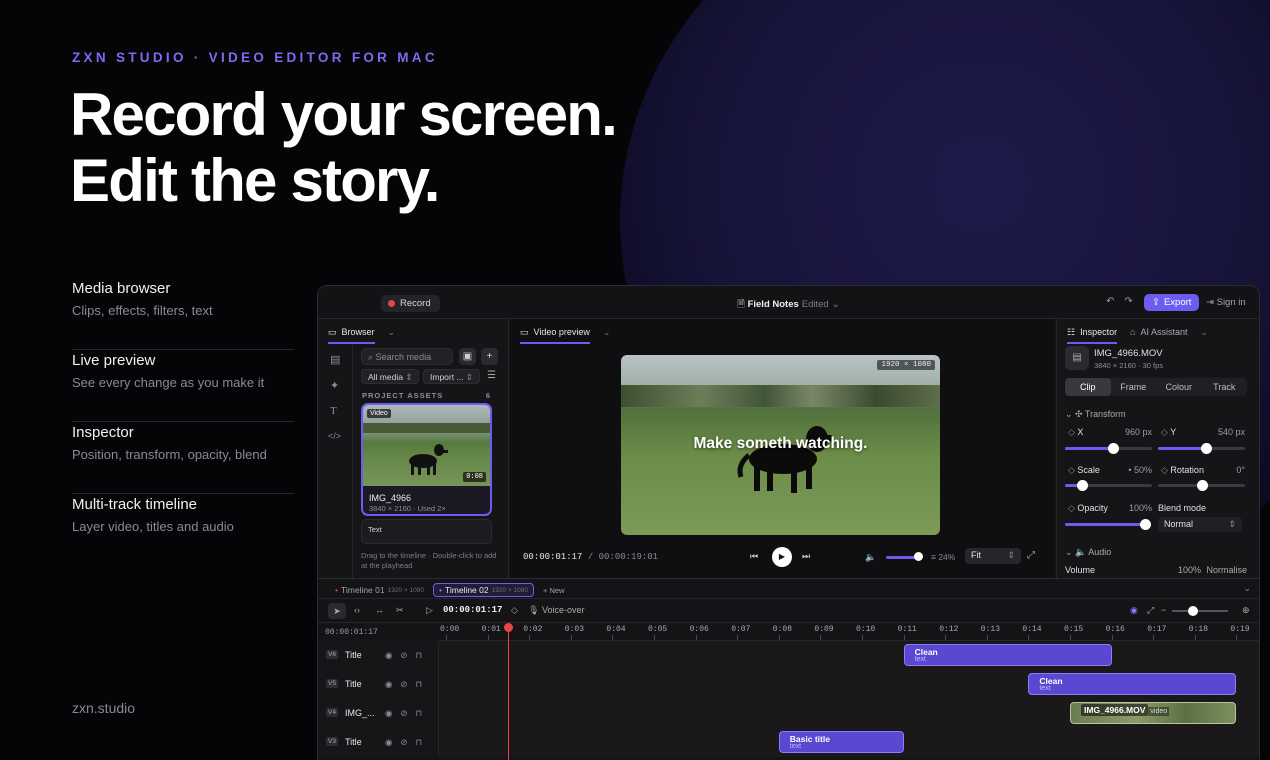 Image resolution: width=1270 pixels, height=760 pixels. What do you see at coordinates (1132, 508) in the screenshot?
I see `opacity-value: 100%` at bounding box center [1132, 508].